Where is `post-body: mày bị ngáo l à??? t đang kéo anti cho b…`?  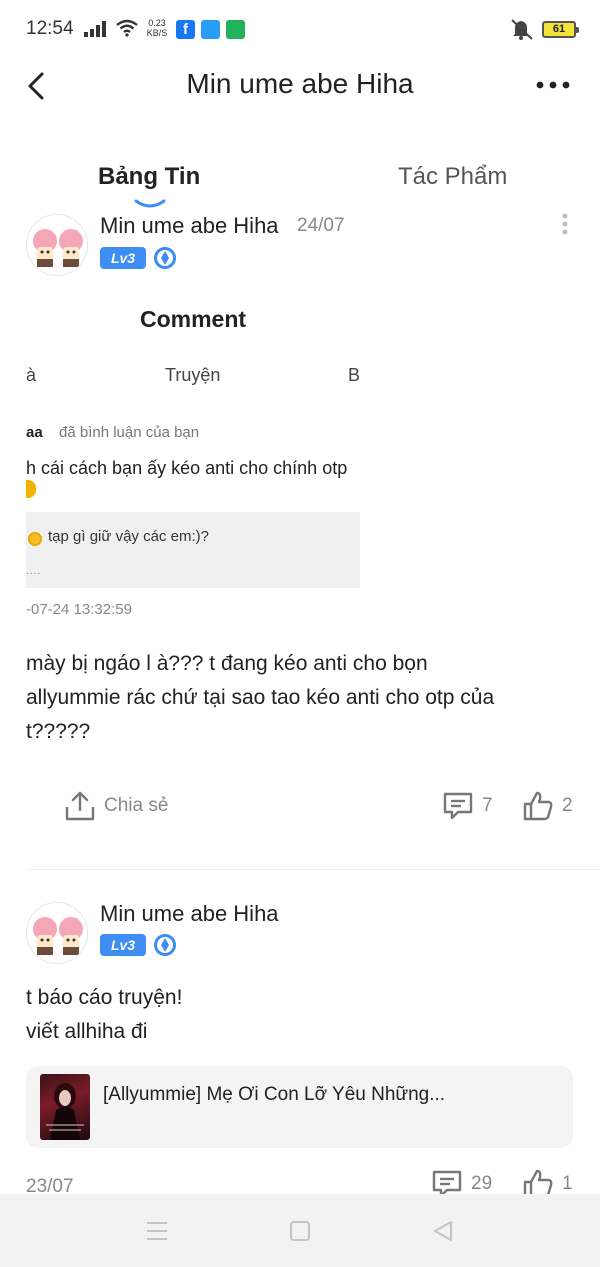
post-body: mày bị ngáo l à??? t đang kéo anti cho b… is located at coordinates (260, 698).